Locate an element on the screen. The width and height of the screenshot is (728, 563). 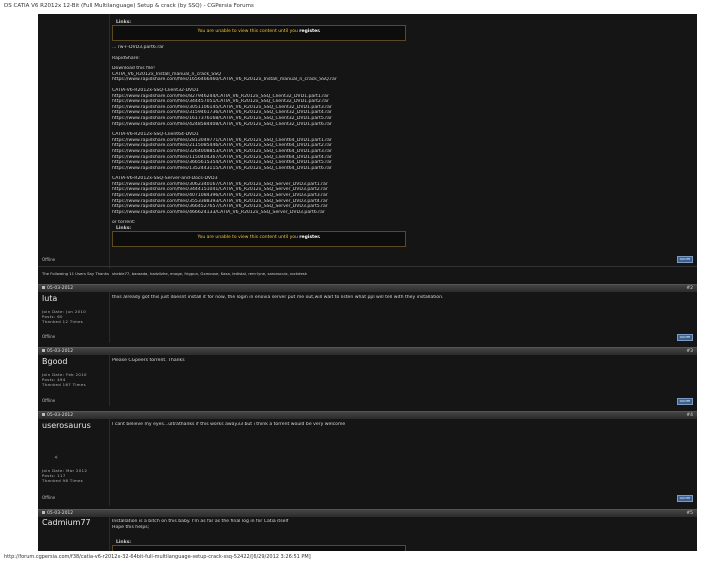
post-number: #3 is located at coordinates (689, 351).